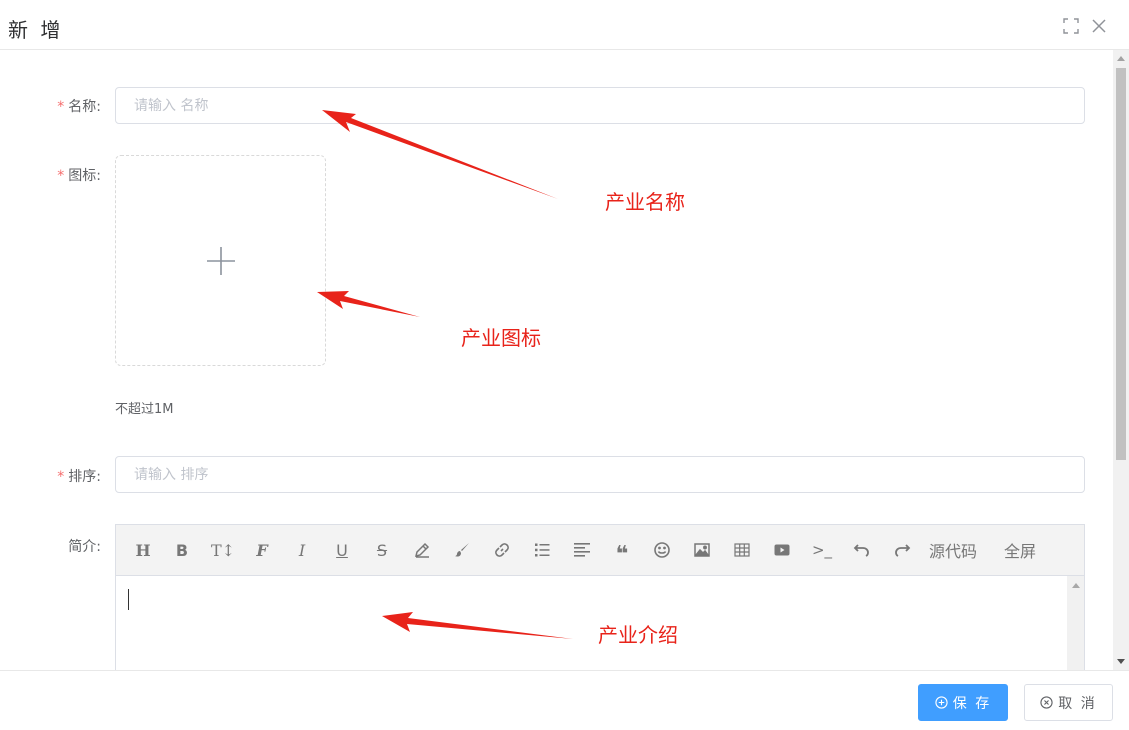 The height and width of the screenshot is (730, 1129). What do you see at coordinates (262, 550) in the screenshot?
I see `font-family-button: F` at bounding box center [262, 550].